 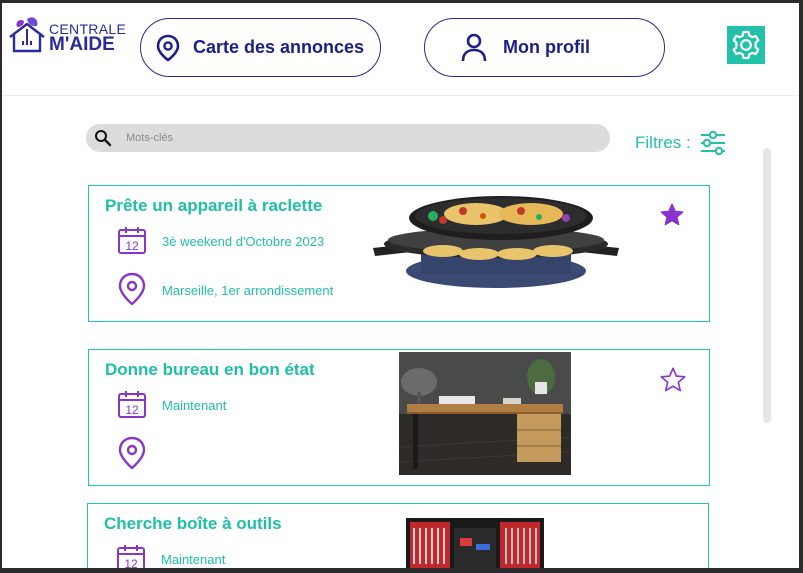 I want to click on sliders-icon, so click(x=712, y=143).